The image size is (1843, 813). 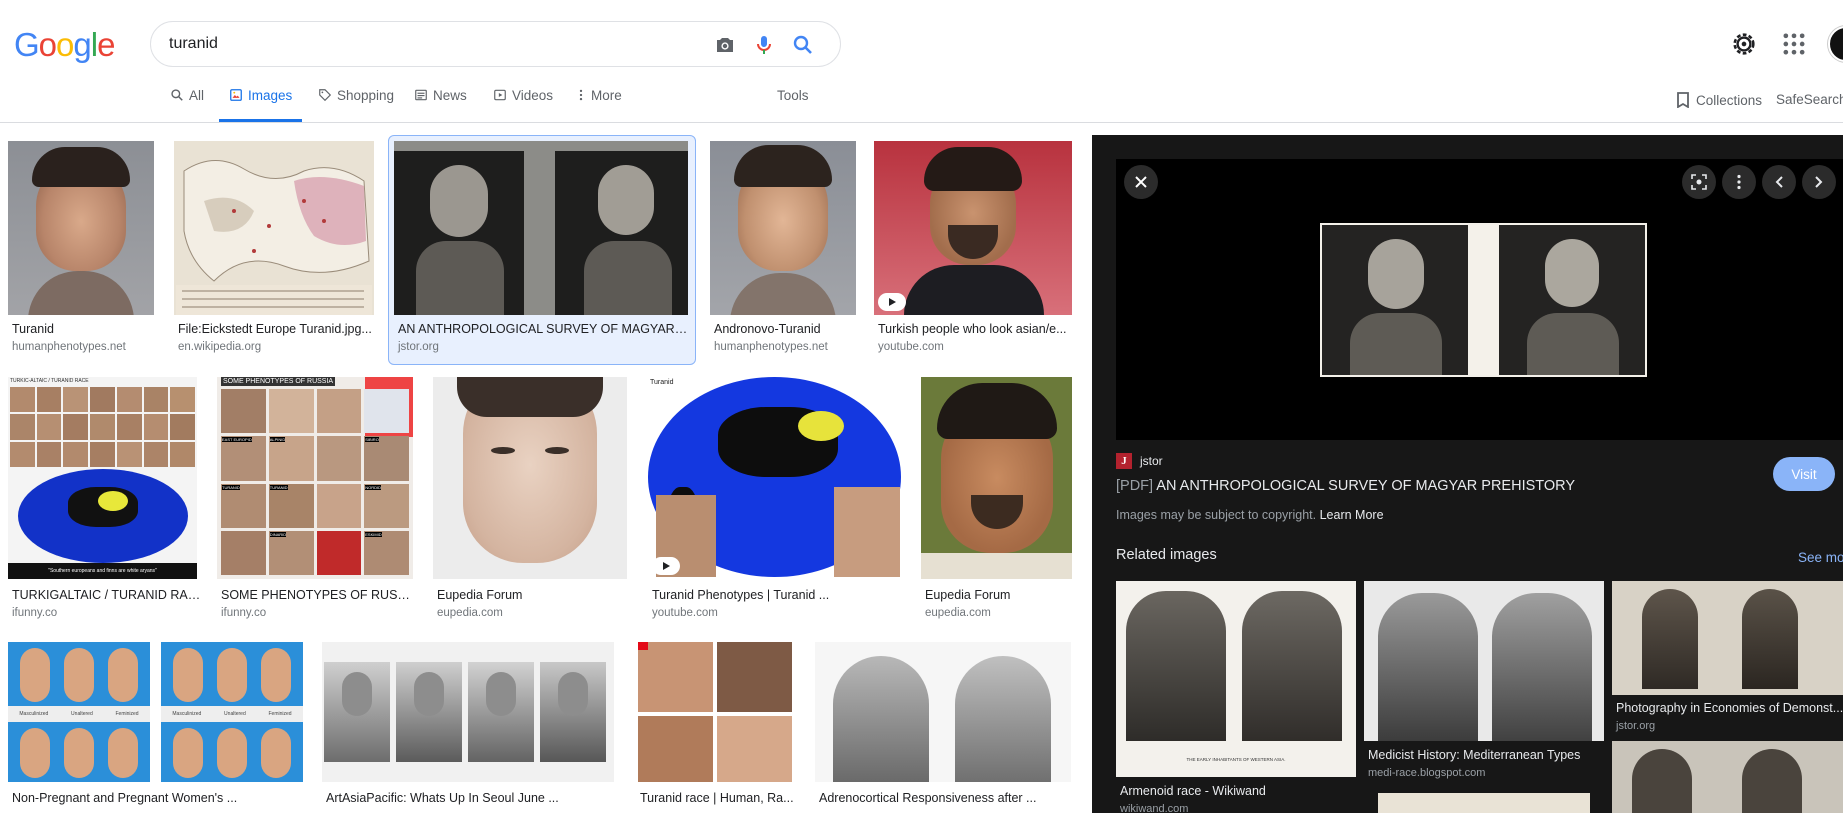 I want to click on gear-icon, so click(x=1744, y=44).